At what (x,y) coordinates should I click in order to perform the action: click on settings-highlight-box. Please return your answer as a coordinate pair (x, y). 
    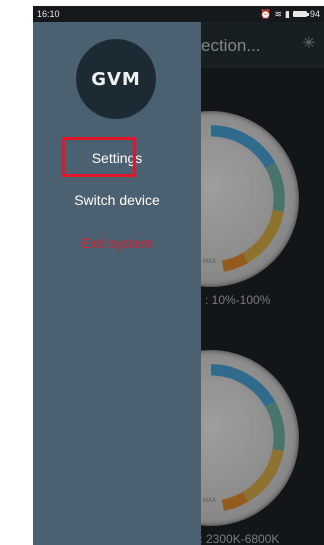
    Looking at the image, I should click on (99, 157).